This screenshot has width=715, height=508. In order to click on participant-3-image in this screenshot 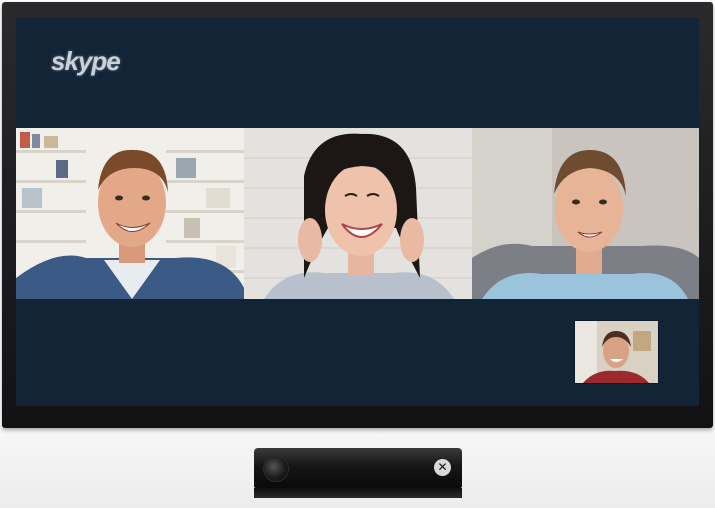, I will do `click(585, 213)`.